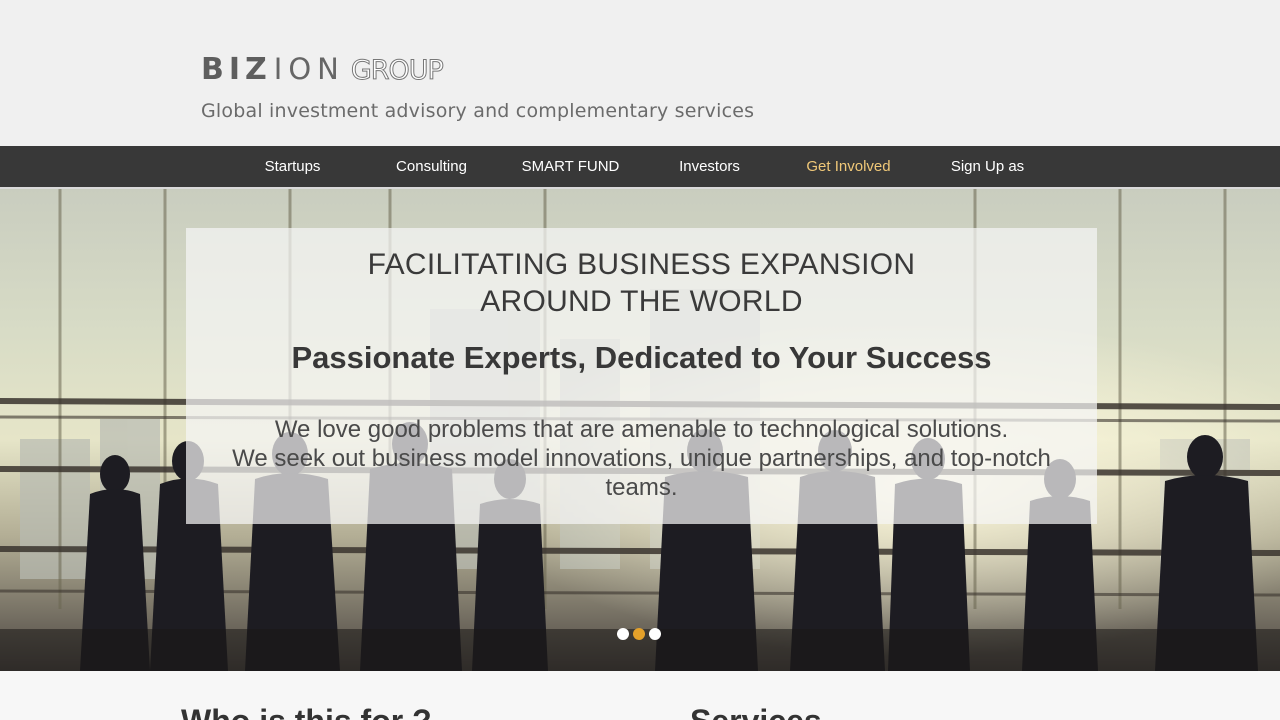 The image size is (1280, 720). Describe the element at coordinates (236, 69) in the screenshot. I see `logo-biz: BIZ` at that location.